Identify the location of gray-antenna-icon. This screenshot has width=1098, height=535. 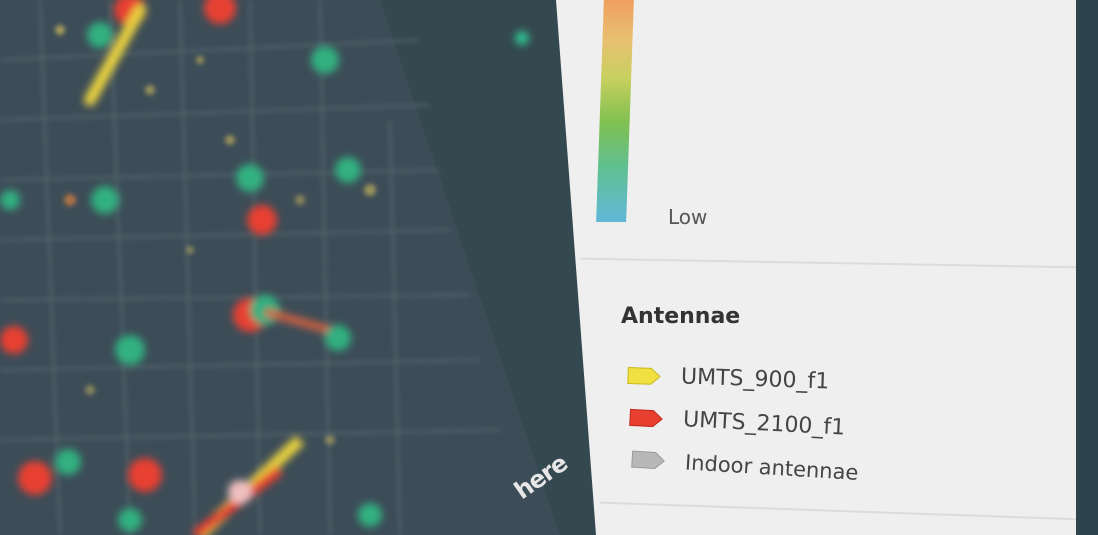
(648, 460).